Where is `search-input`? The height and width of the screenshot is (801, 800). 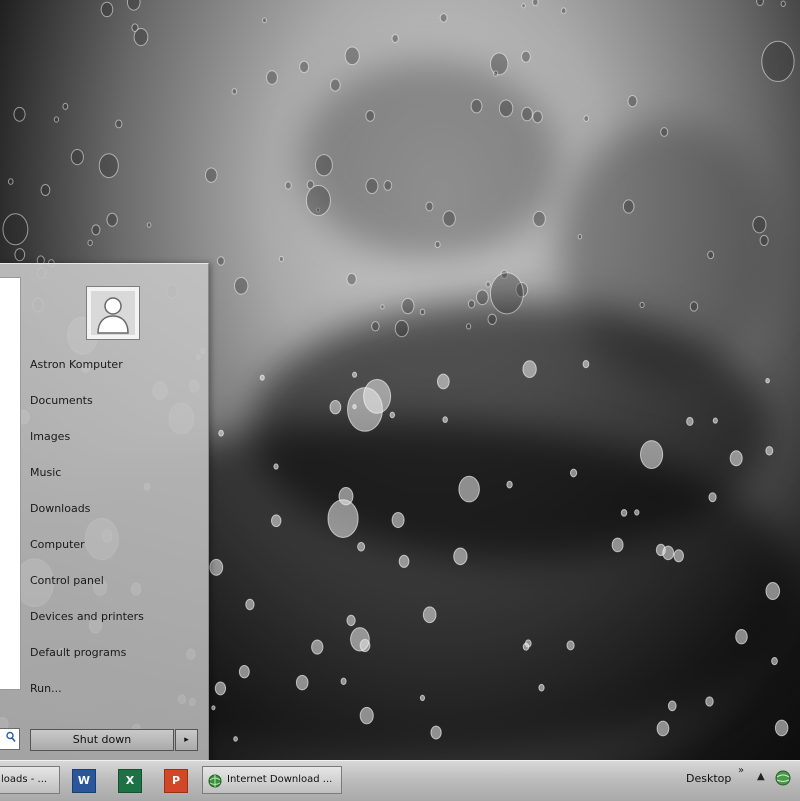
search-input is located at coordinates (10, 739).